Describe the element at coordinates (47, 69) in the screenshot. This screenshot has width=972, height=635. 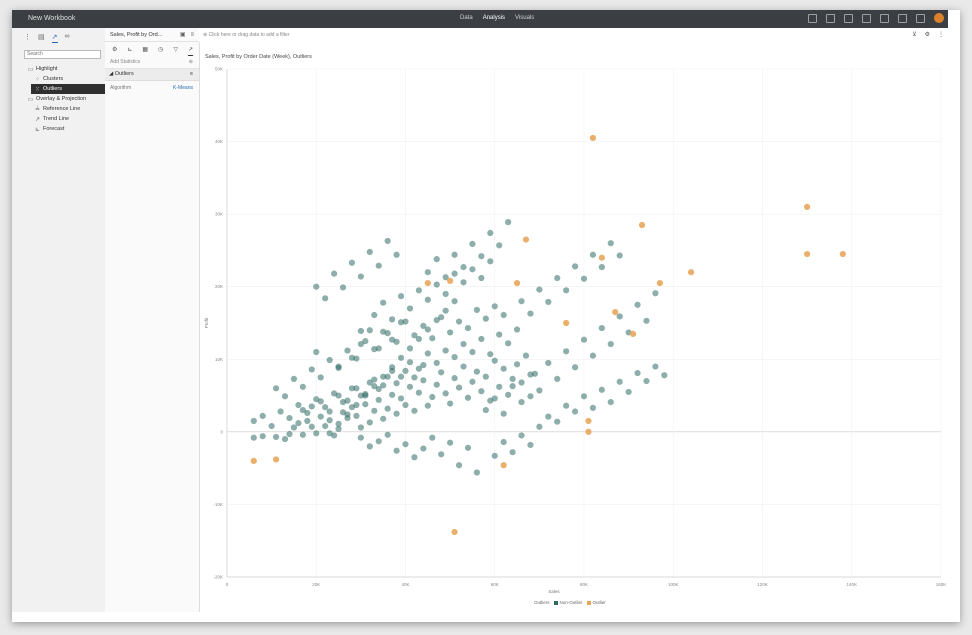
I see `tree-item-label: Highlight` at that location.